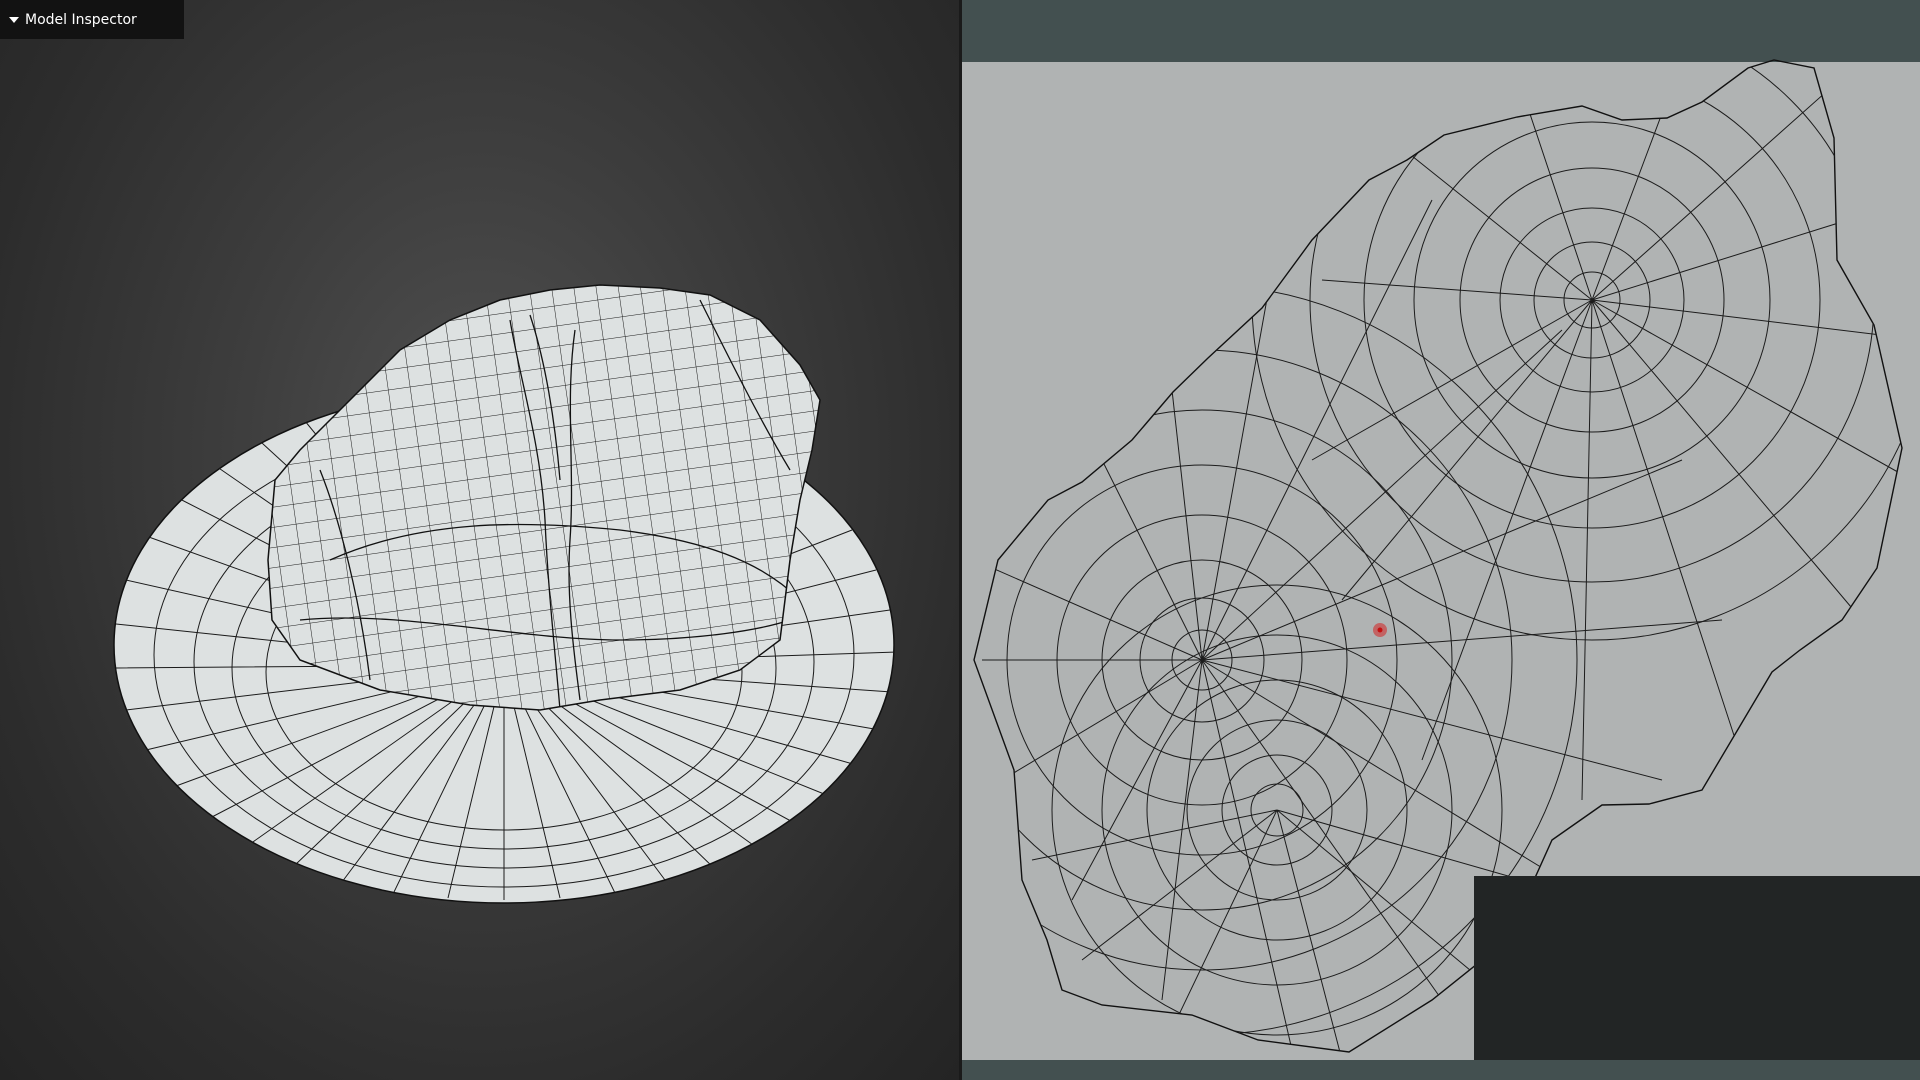 The height and width of the screenshot is (1080, 1920). Describe the element at coordinates (81, 19) in the screenshot. I see `model-inspector-label: Model Inspector` at that location.